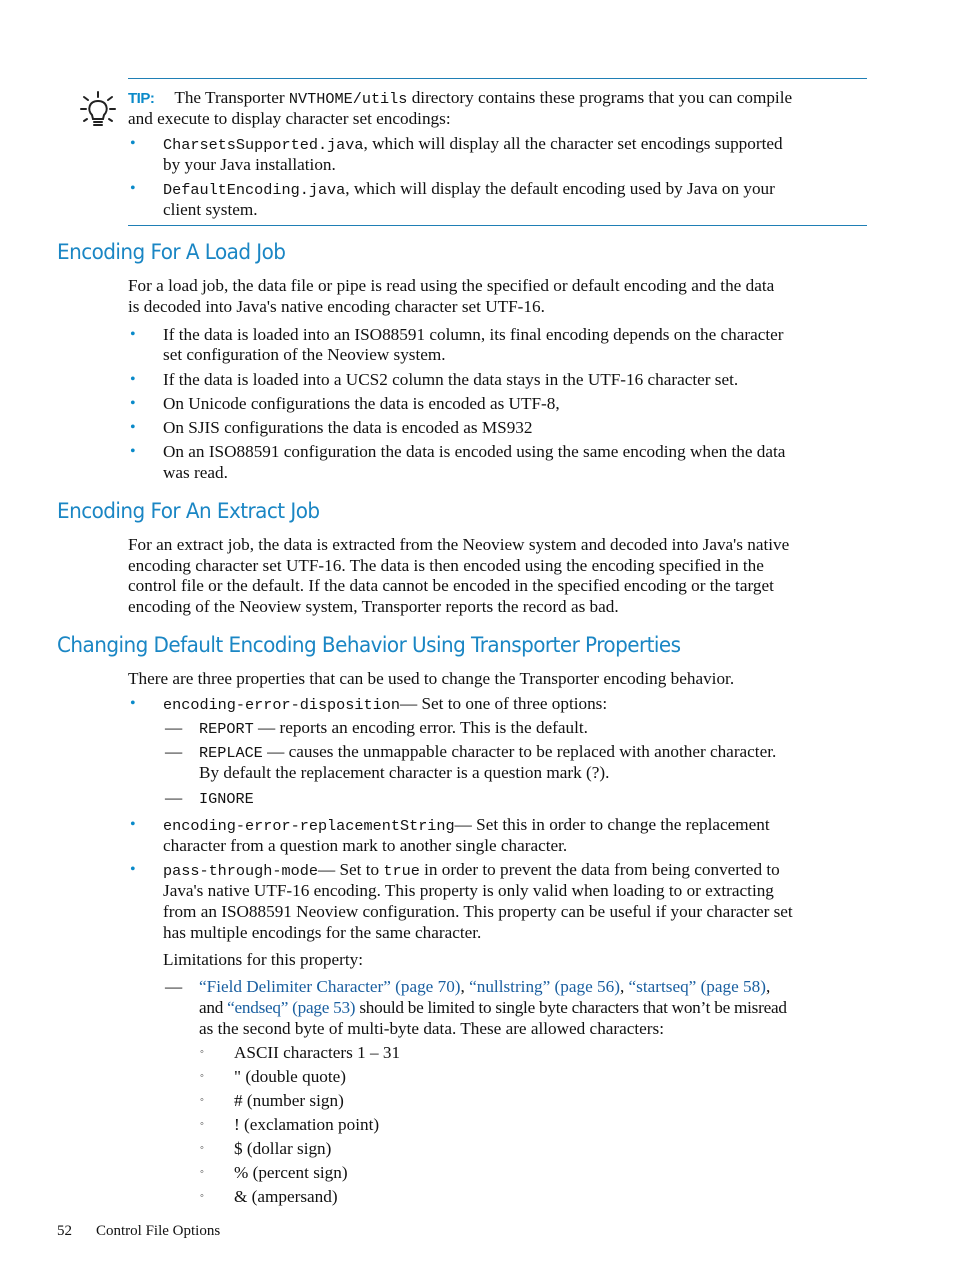 This screenshot has height=1271, width=954. What do you see at coordinates (697, 986) in the screenshot?
I see `link-startseq: “startseq” (page 58)` at bounding box center [697, 986].